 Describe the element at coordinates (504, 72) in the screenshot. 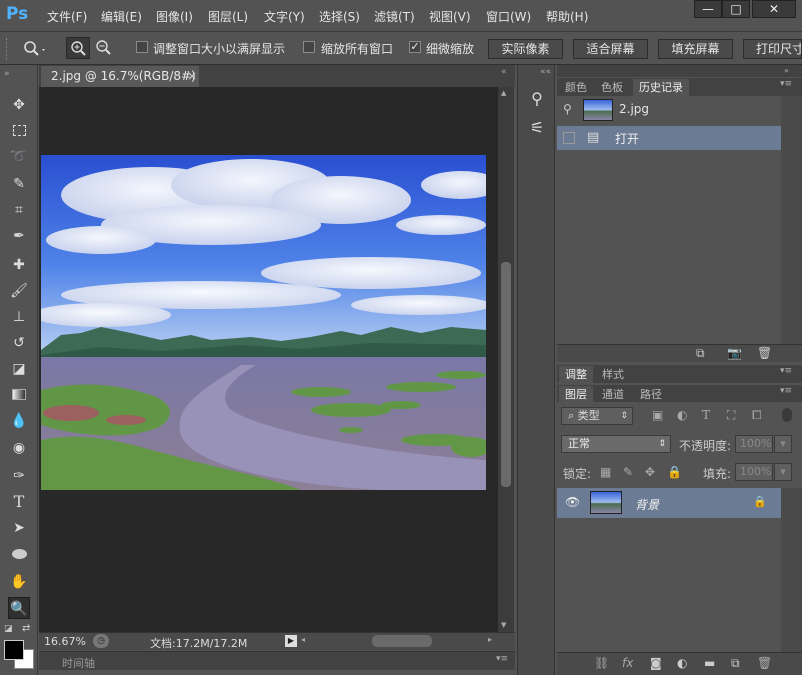

I see `panel-collapse-icon: «` at that location.